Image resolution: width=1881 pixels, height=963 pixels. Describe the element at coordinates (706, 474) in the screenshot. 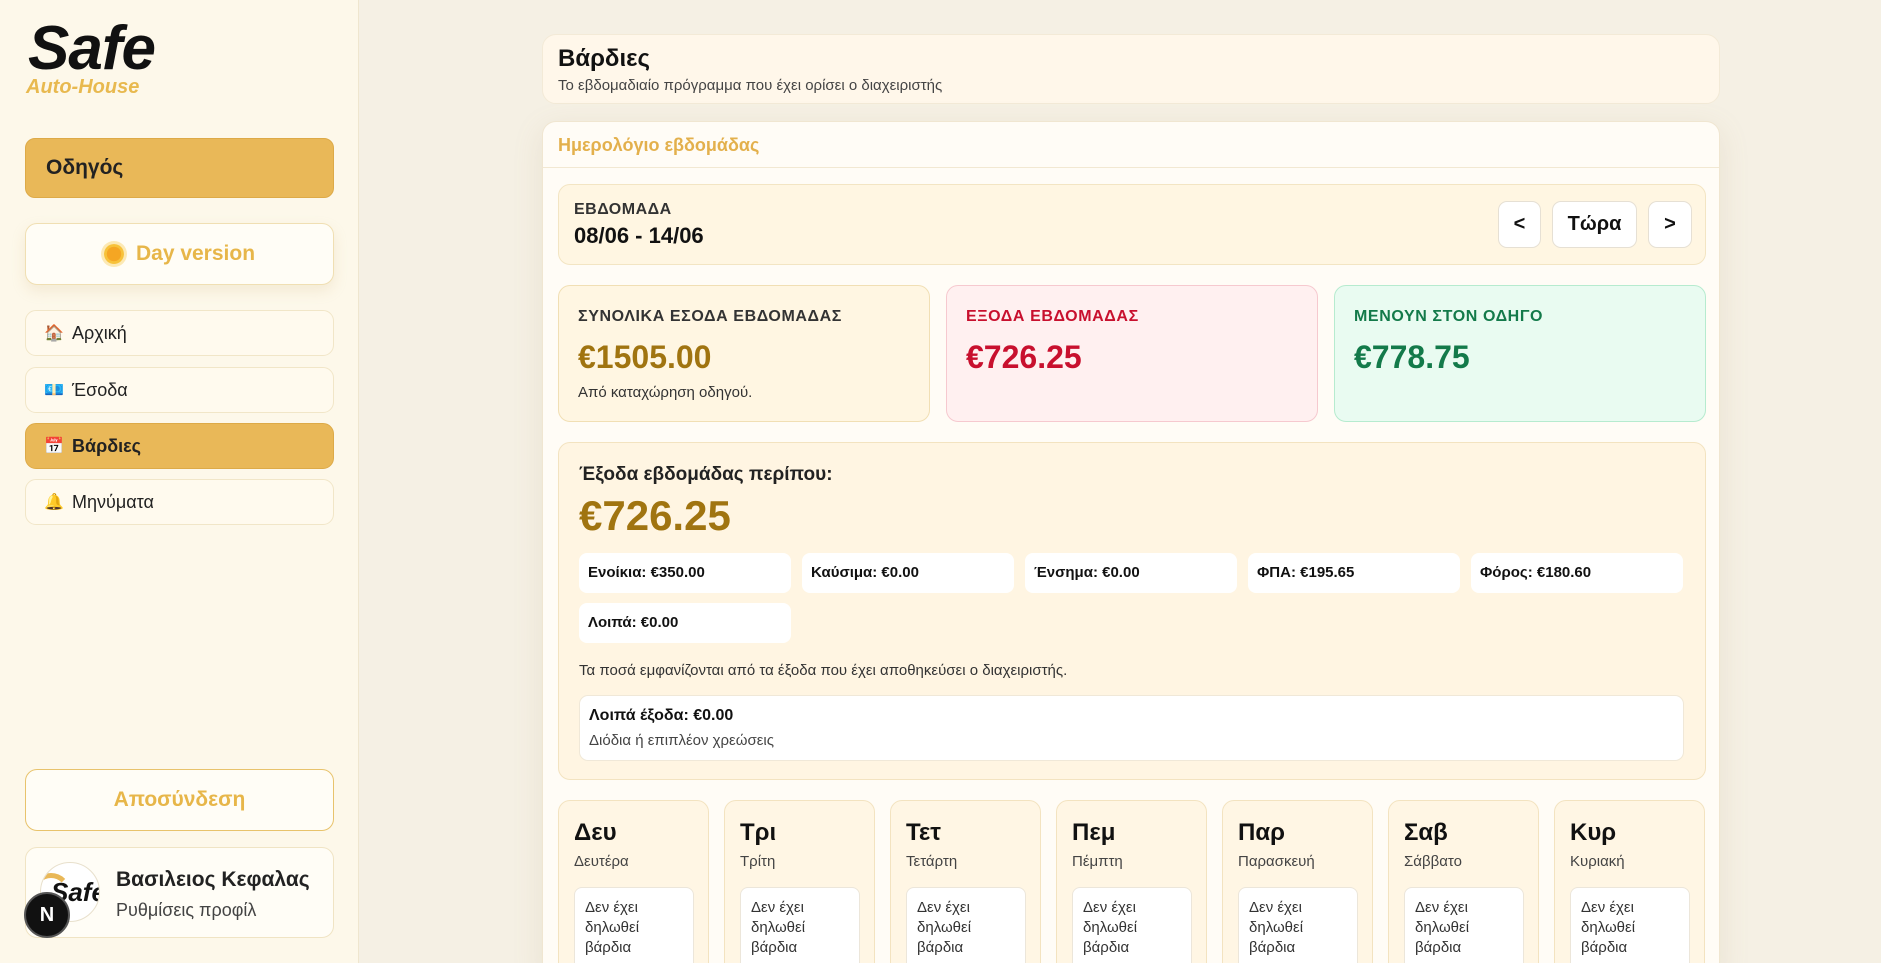

I see `expenses-title: Έξοδα εβδομάδας περίπου:` at that location.